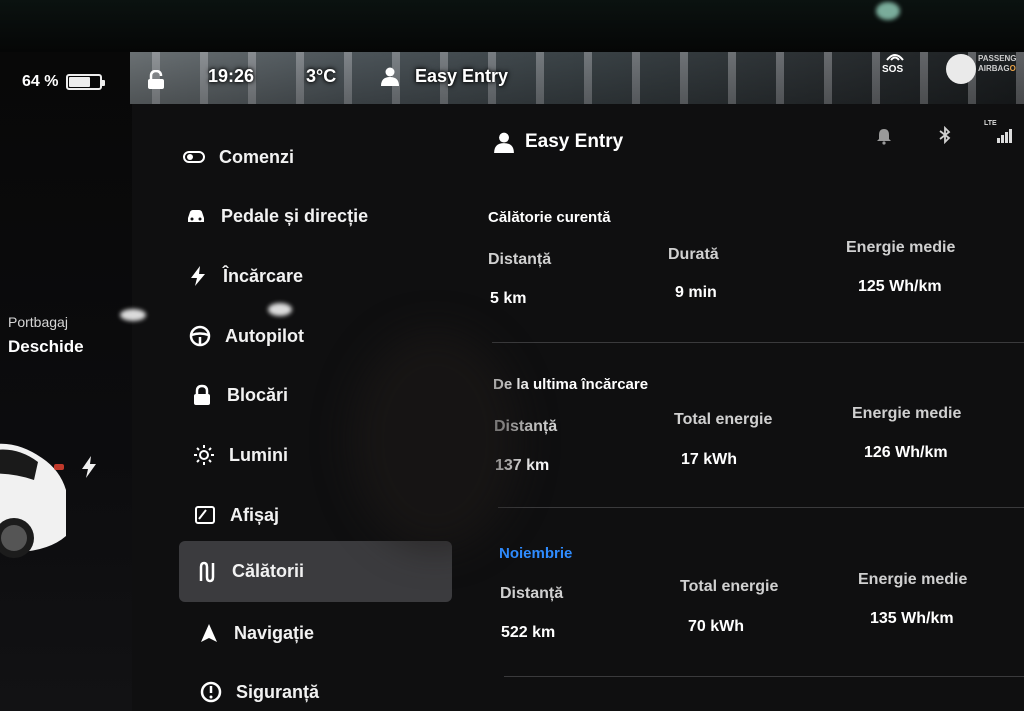  I want to click on lock-status-icon, so click(156, 80).